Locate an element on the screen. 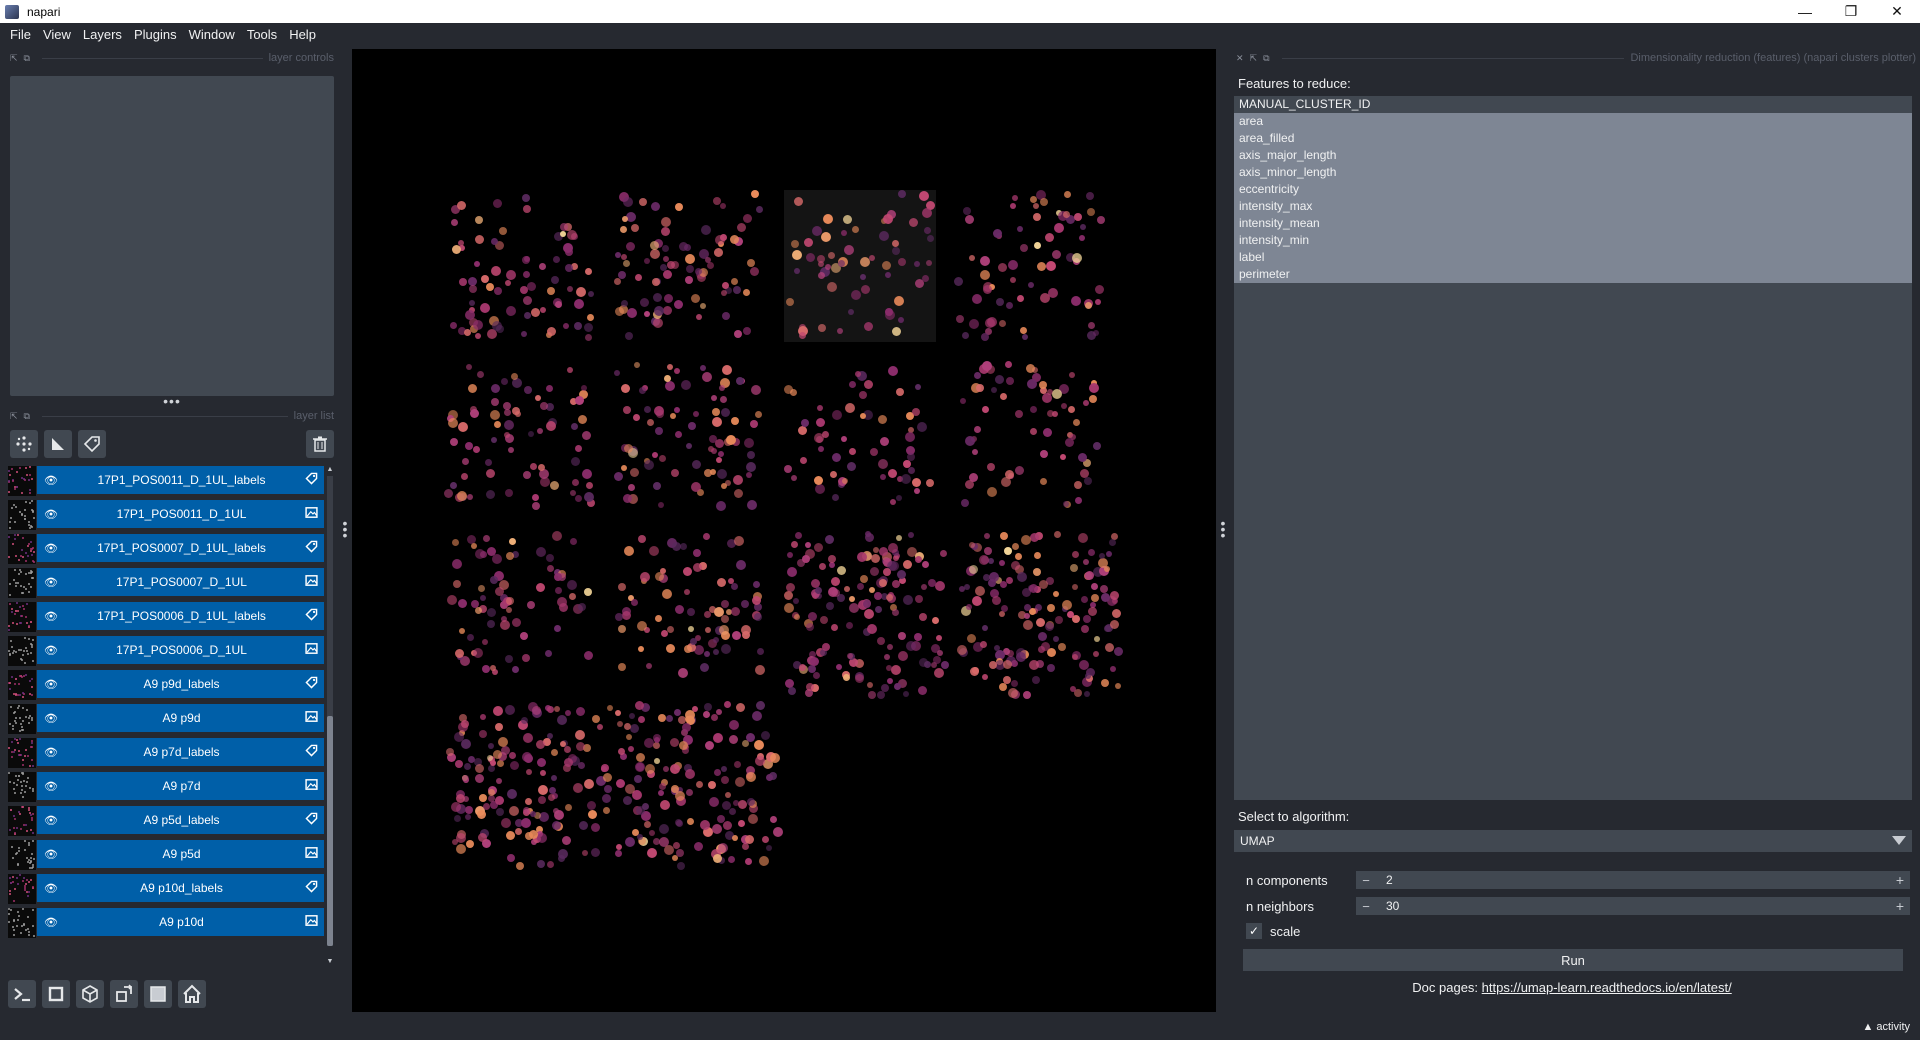 This screenshot has height=1040, width=1920. maximize-button: ❐ is located at coordinates (1851, 11).